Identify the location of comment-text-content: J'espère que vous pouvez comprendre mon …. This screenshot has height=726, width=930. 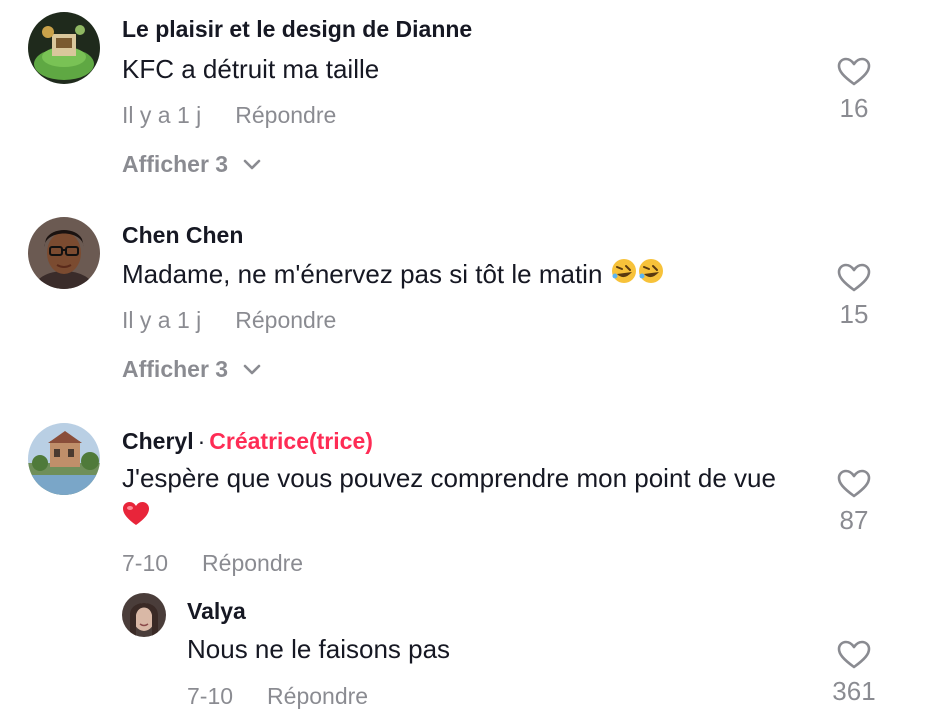
(449, 478).